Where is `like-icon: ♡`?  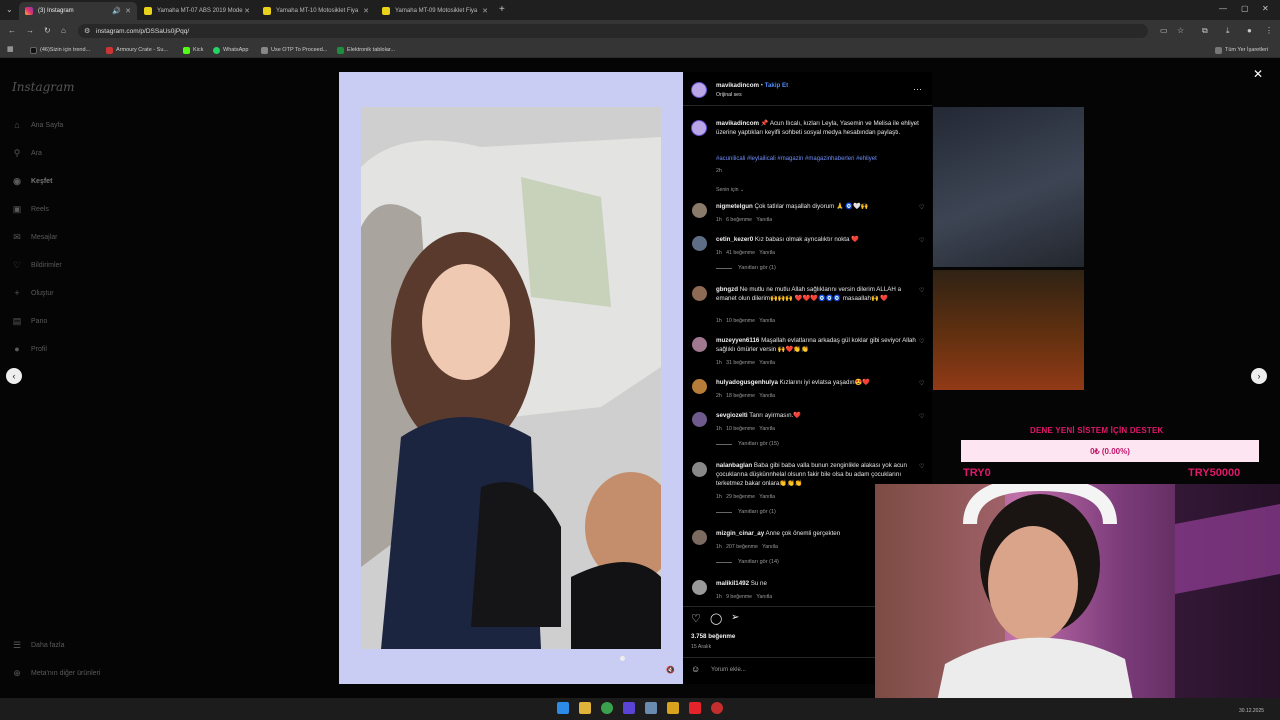 like-icon: ♡ is located at coordinates (696, 618).